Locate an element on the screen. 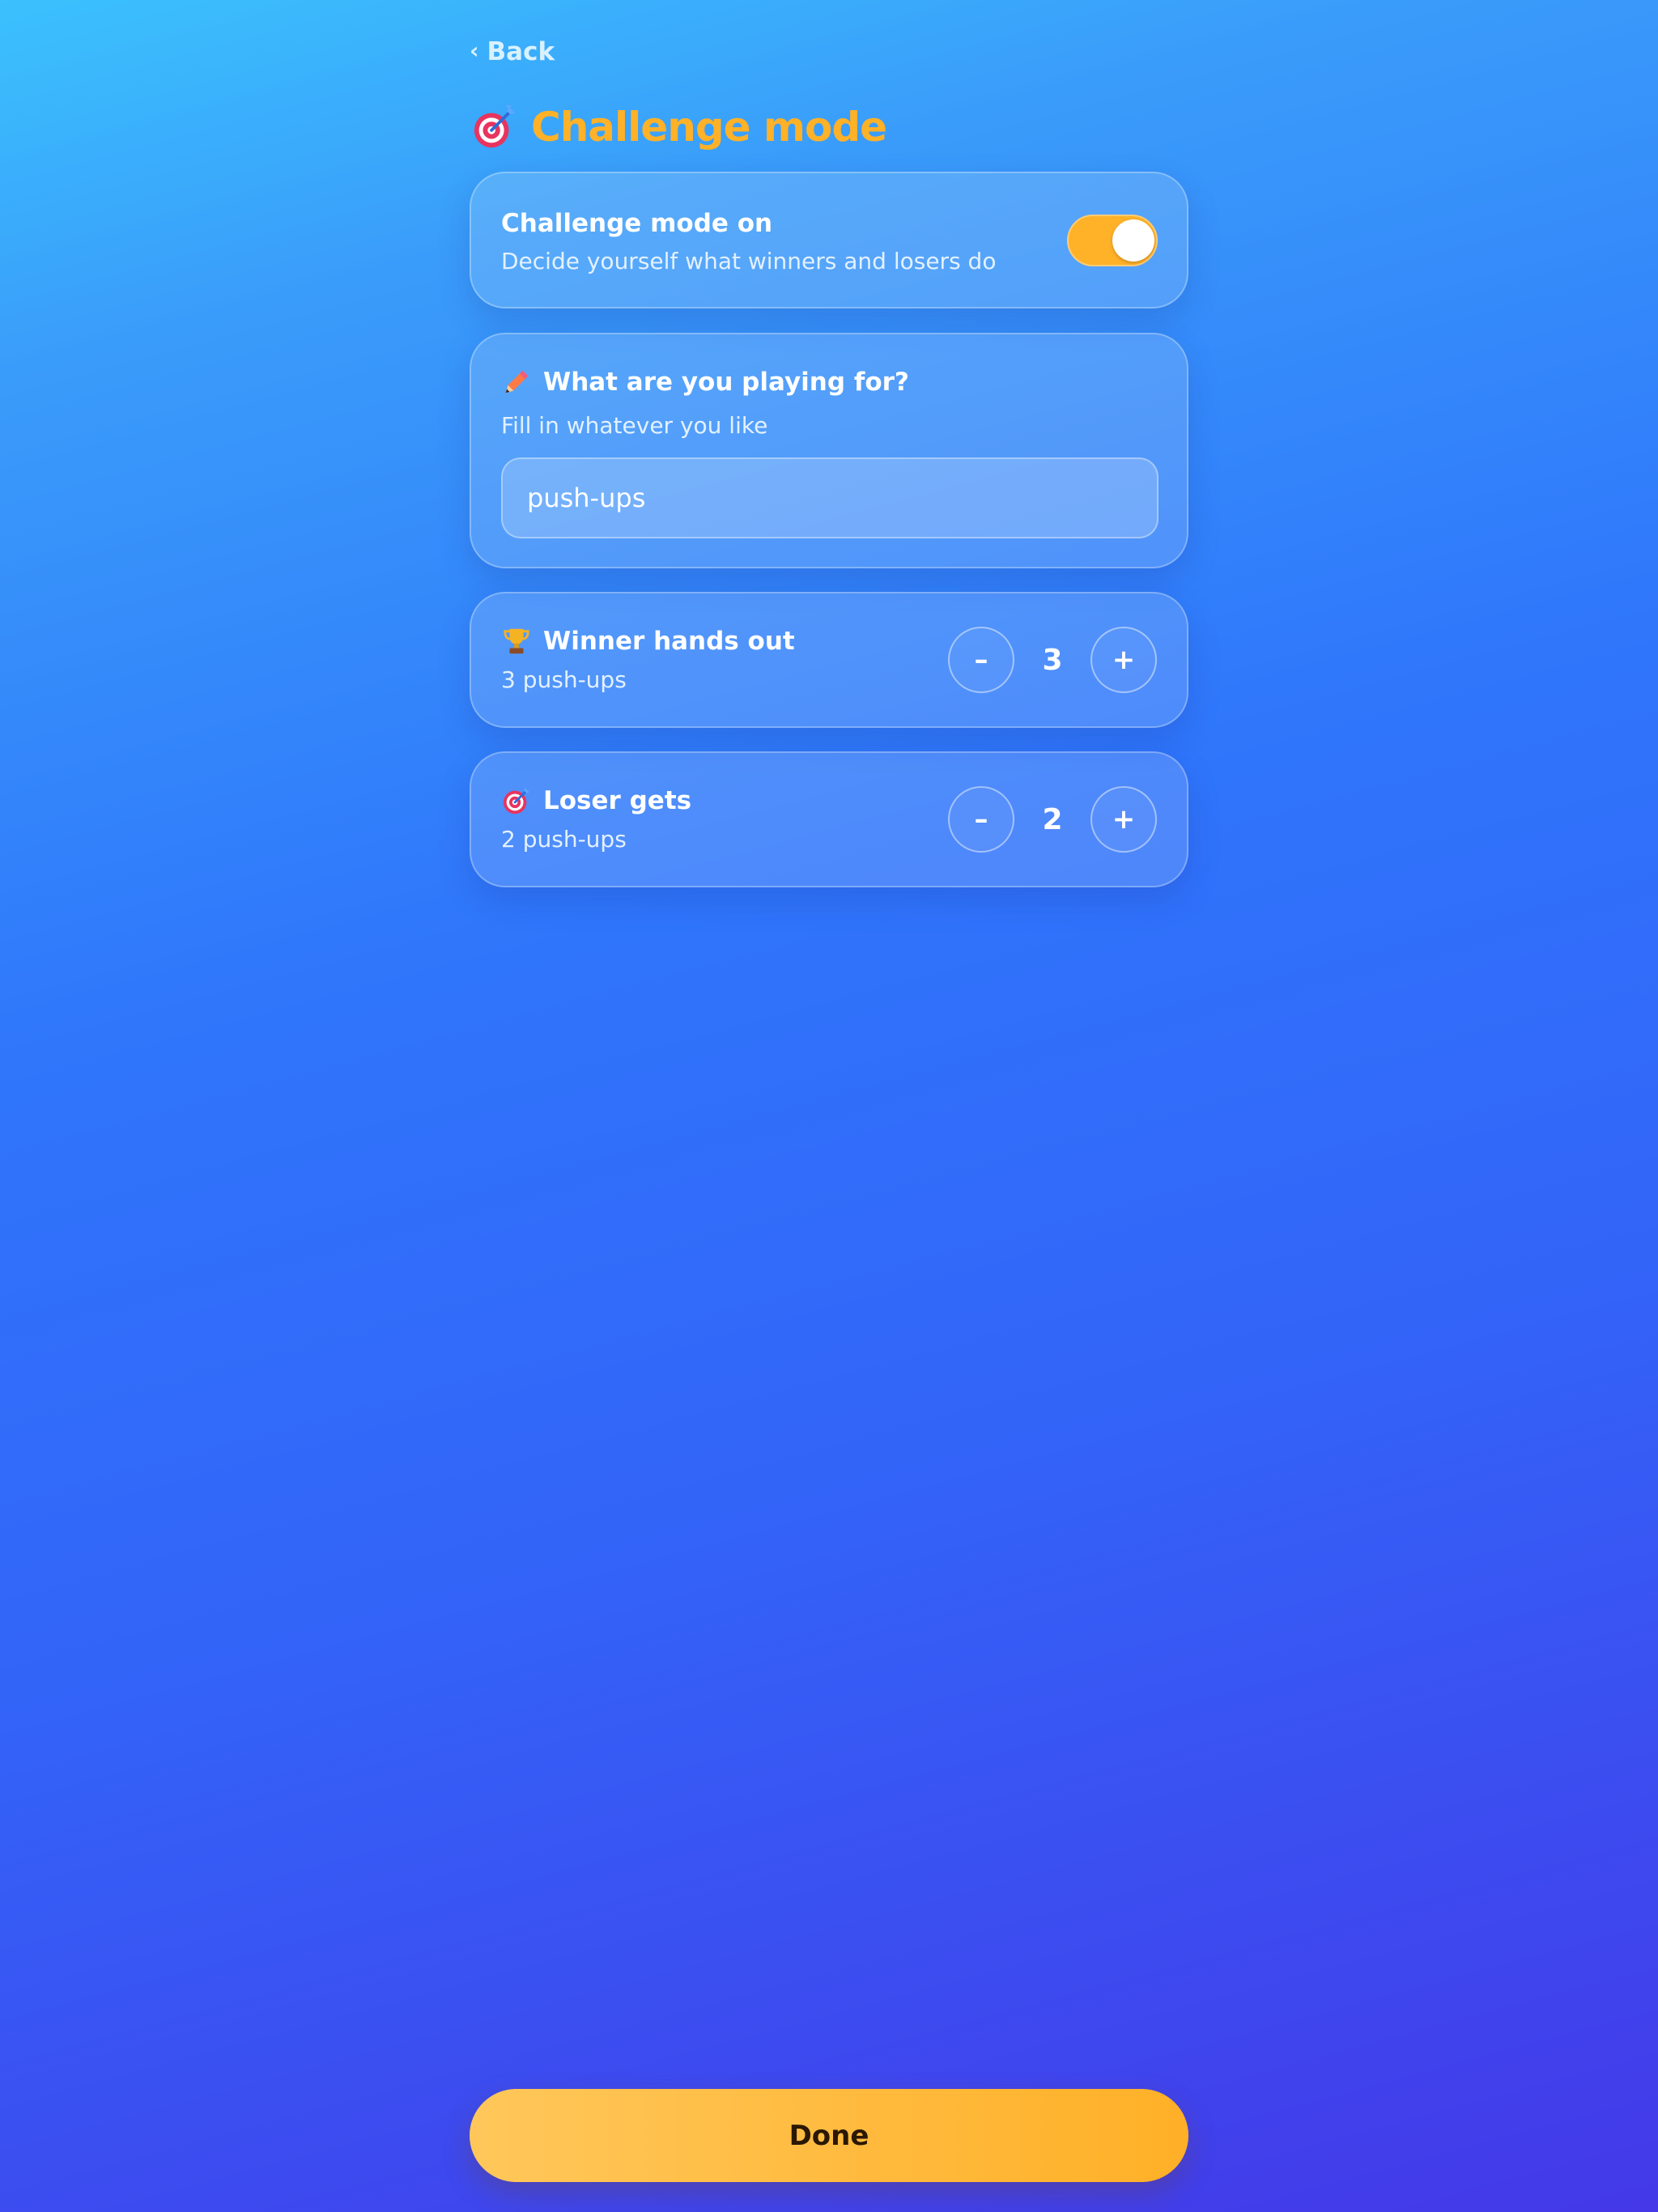 The height and width of the screenshot is (2212, 1658). done-button: Done is located at coordinates (829, 2135).